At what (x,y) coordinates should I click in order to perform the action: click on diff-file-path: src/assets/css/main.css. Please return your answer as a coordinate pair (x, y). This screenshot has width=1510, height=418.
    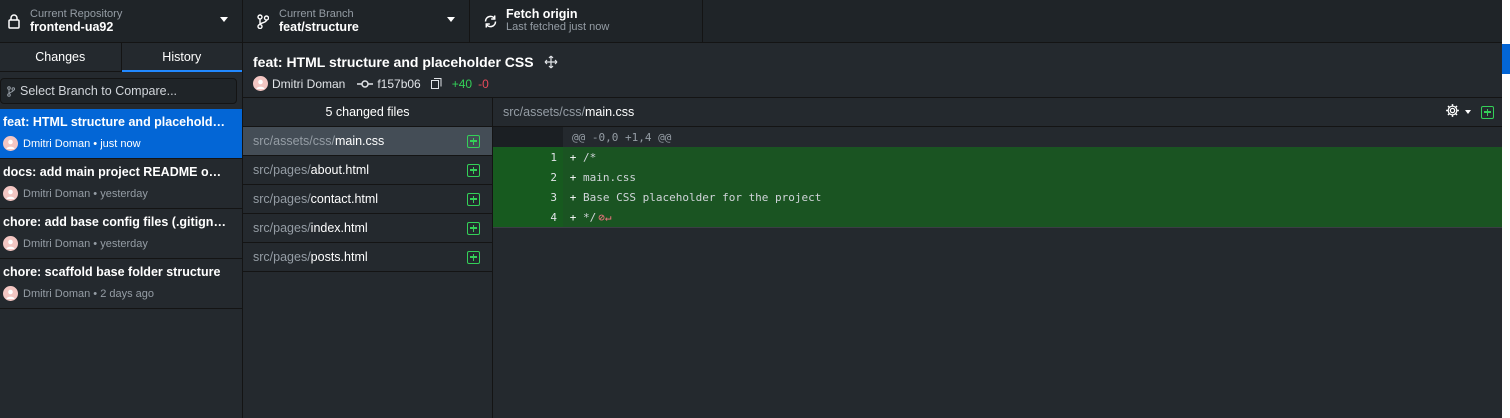
    Looking at the image, I should click on (568, 112).